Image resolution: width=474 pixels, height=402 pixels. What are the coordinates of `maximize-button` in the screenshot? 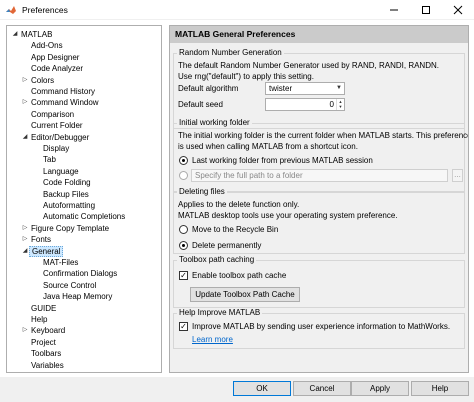 It's located at (426, 10).